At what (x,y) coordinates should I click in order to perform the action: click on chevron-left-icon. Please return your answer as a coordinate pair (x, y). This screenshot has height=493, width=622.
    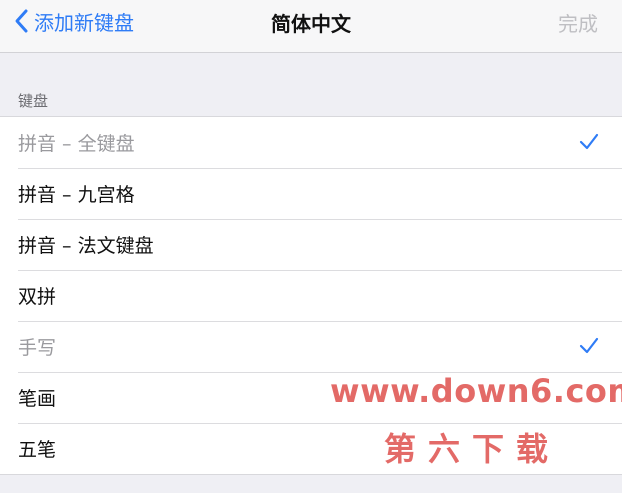
    Looking at the image, I should click on (21, 21).